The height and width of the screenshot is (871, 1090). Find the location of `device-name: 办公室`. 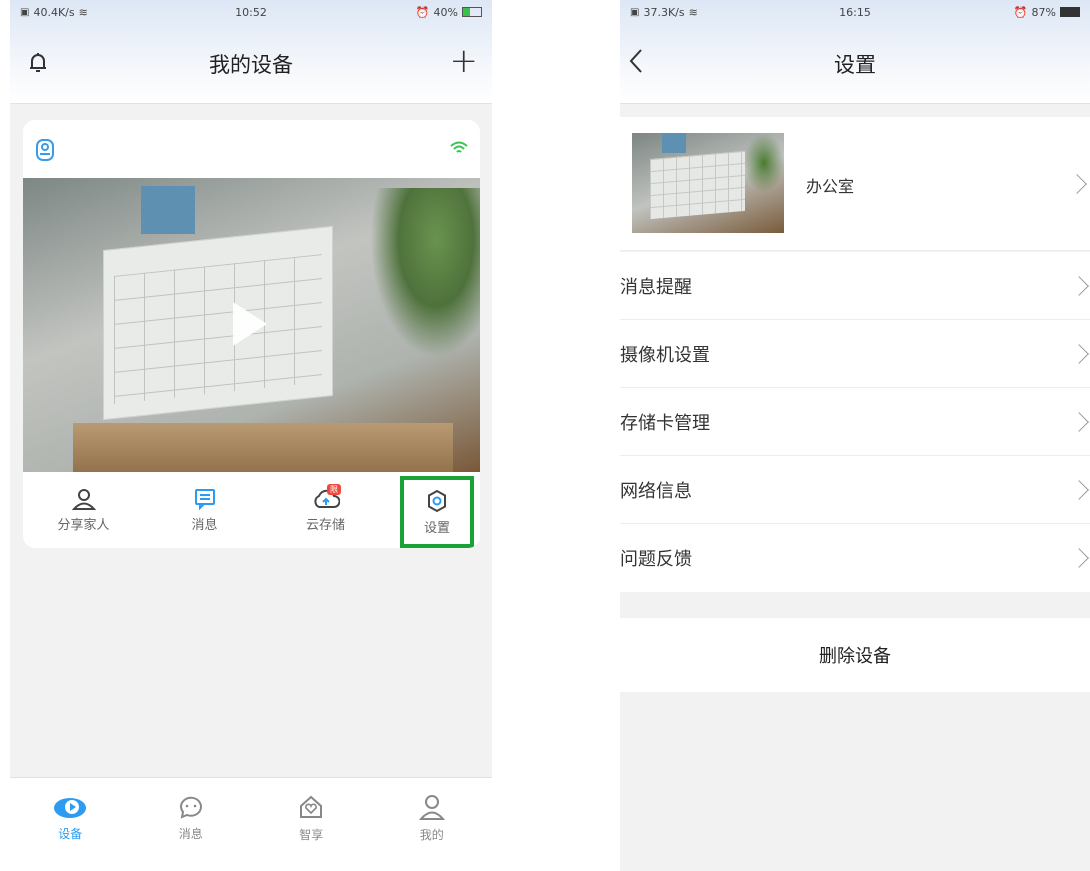

device-name: 办公室 is located at coordinates (830, 186).